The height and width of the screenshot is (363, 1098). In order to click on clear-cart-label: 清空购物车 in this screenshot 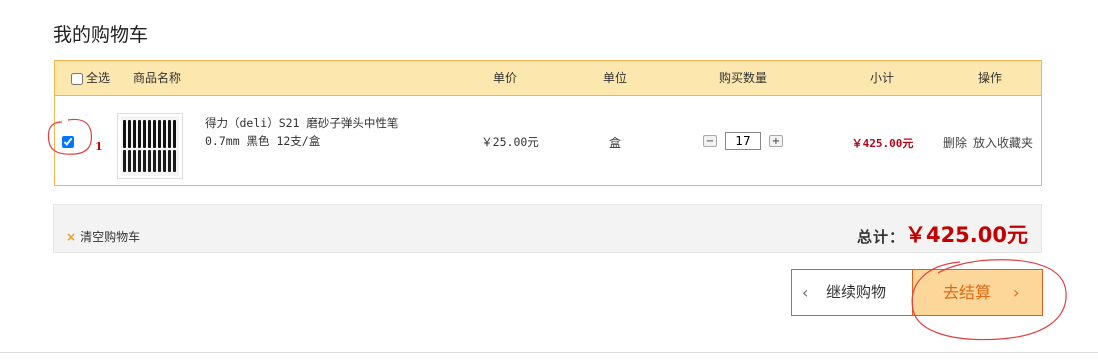, I will do `click(110, 237)`.